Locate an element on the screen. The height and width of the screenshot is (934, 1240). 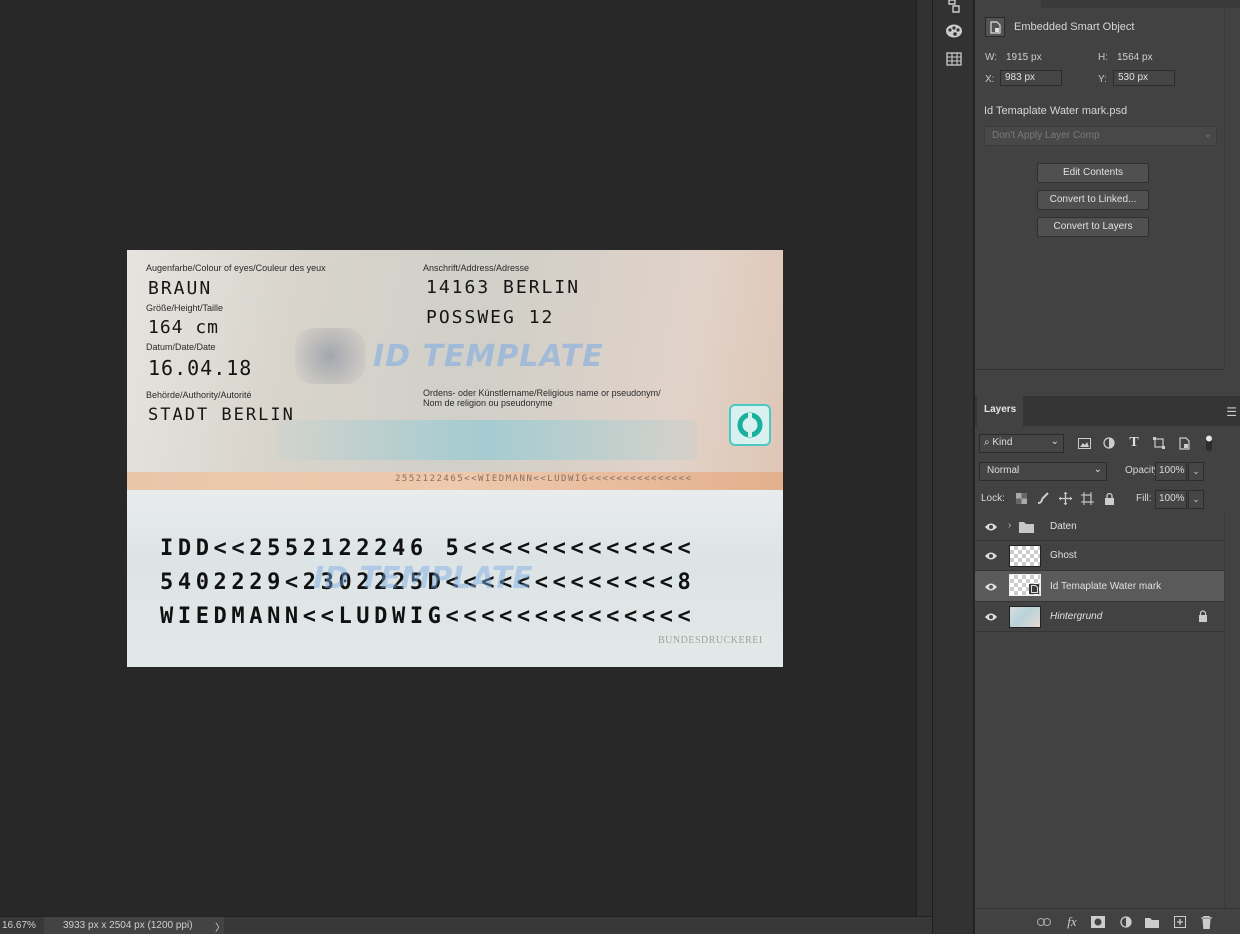
layer-row-hintergrund: Hintergrund is located at coordinates (1099, 617).